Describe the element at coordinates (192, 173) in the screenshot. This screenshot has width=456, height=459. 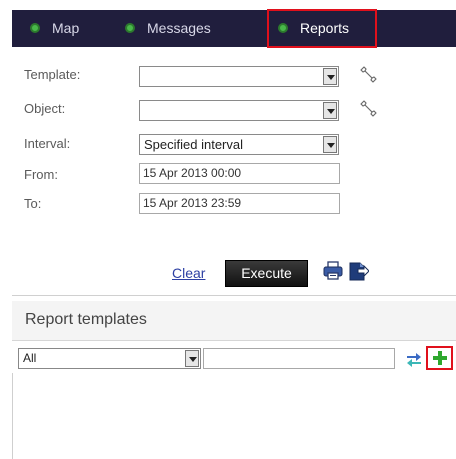
I see `from-date-value: 15 Apr 2013 00:00` at that location.